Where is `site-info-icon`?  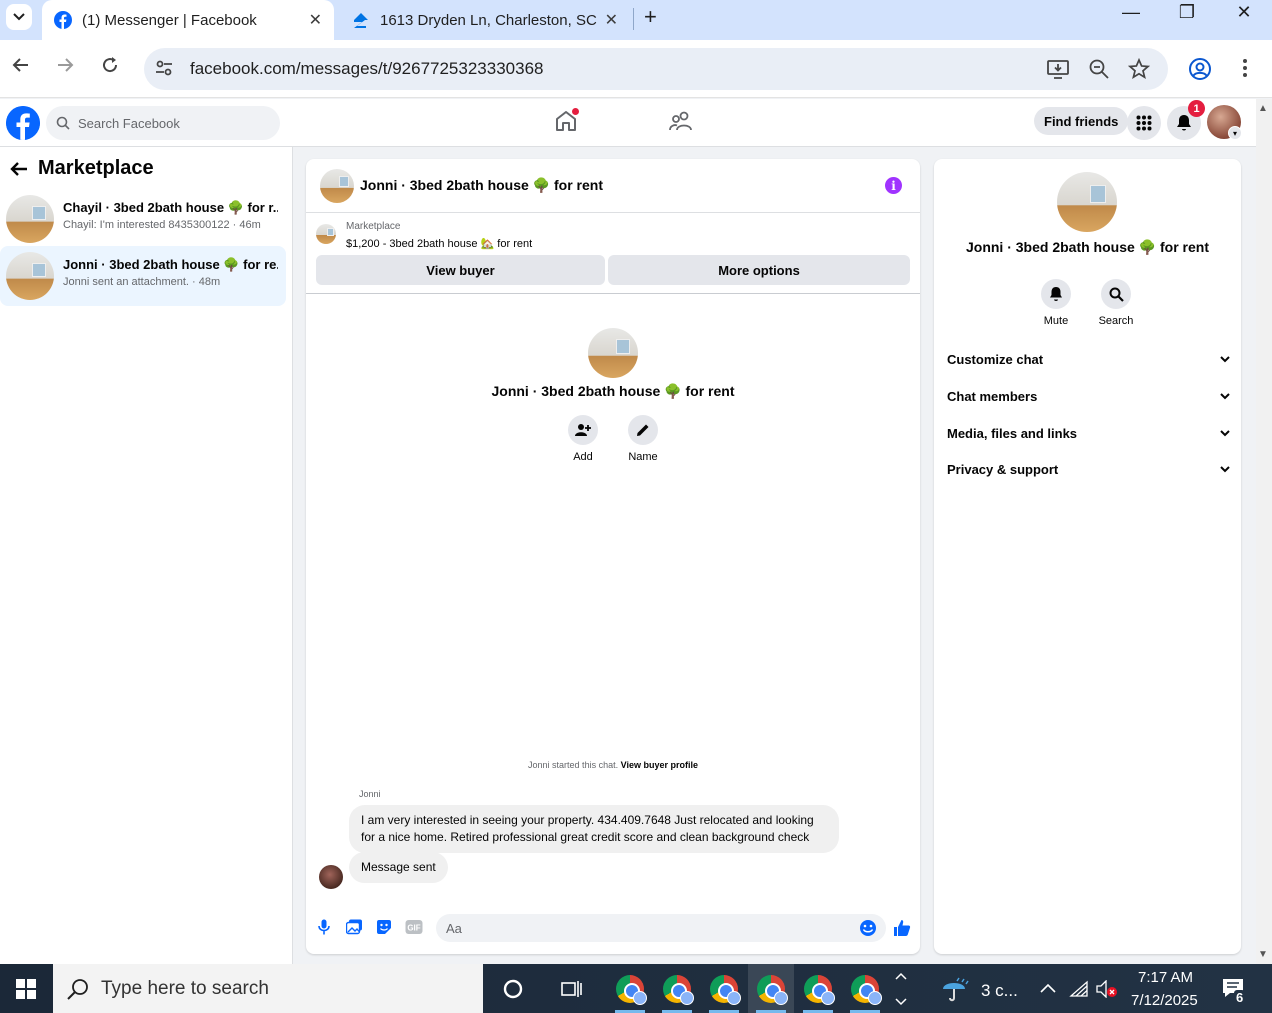
site-info-icon is located at coordinates (164, 68).